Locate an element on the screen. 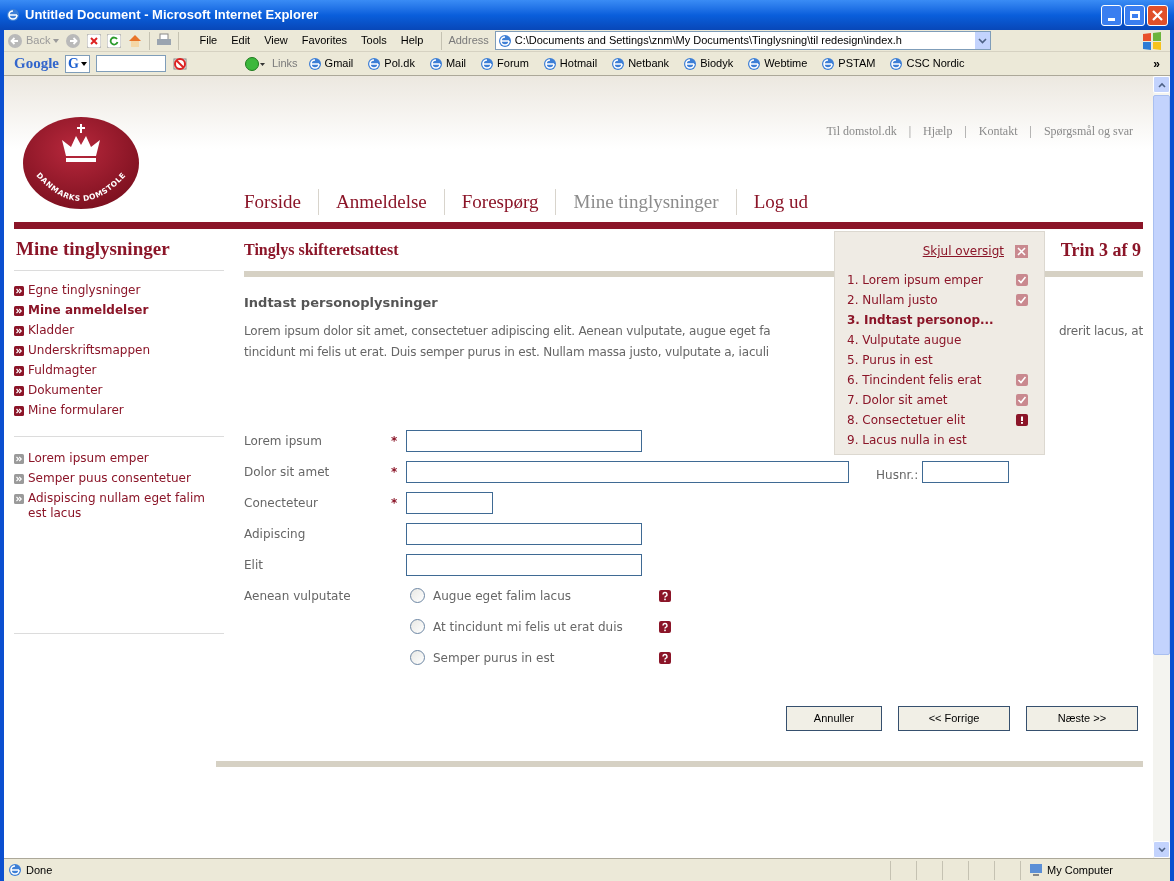 The image size is (1174, 881). favorite-link: Biodyk is located at coordinates (708, 63).